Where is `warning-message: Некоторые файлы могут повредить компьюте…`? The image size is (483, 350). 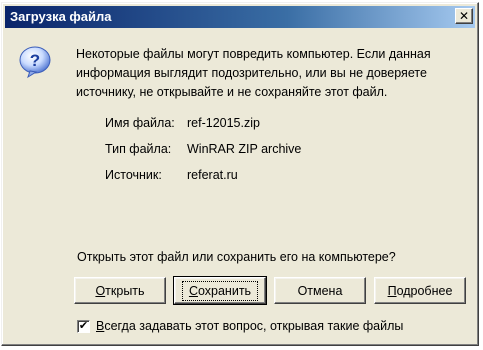 warning-message: Некоторые файлы могут повредить компьюте… is located at coordinates (253, 73).